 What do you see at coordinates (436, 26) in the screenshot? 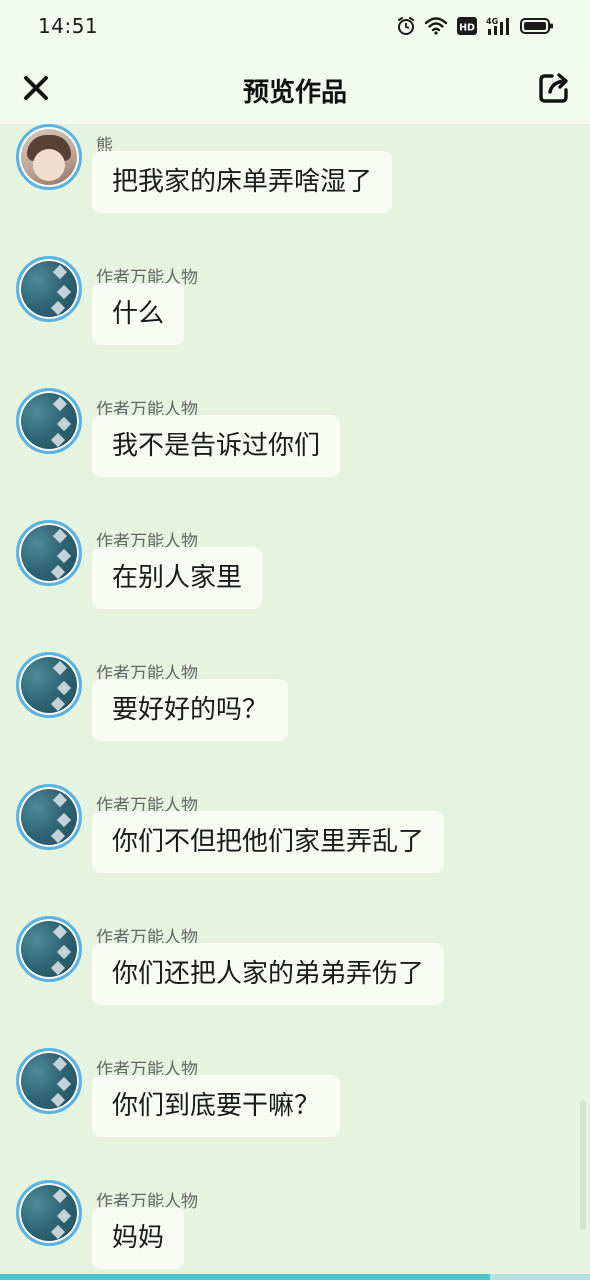
I see `wifi-icon` at bounding box center [436, 26].